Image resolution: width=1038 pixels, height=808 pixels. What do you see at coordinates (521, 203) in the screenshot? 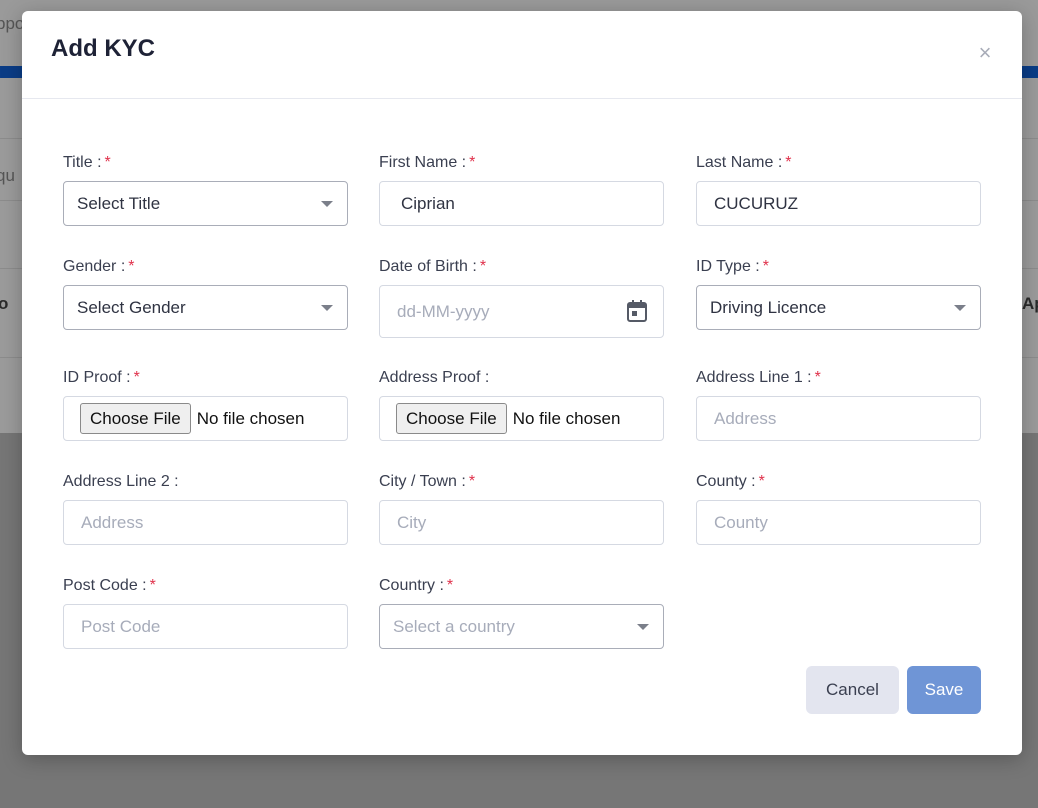
I see `first-name-input: Ciprian` at bounding box center [521, 203].